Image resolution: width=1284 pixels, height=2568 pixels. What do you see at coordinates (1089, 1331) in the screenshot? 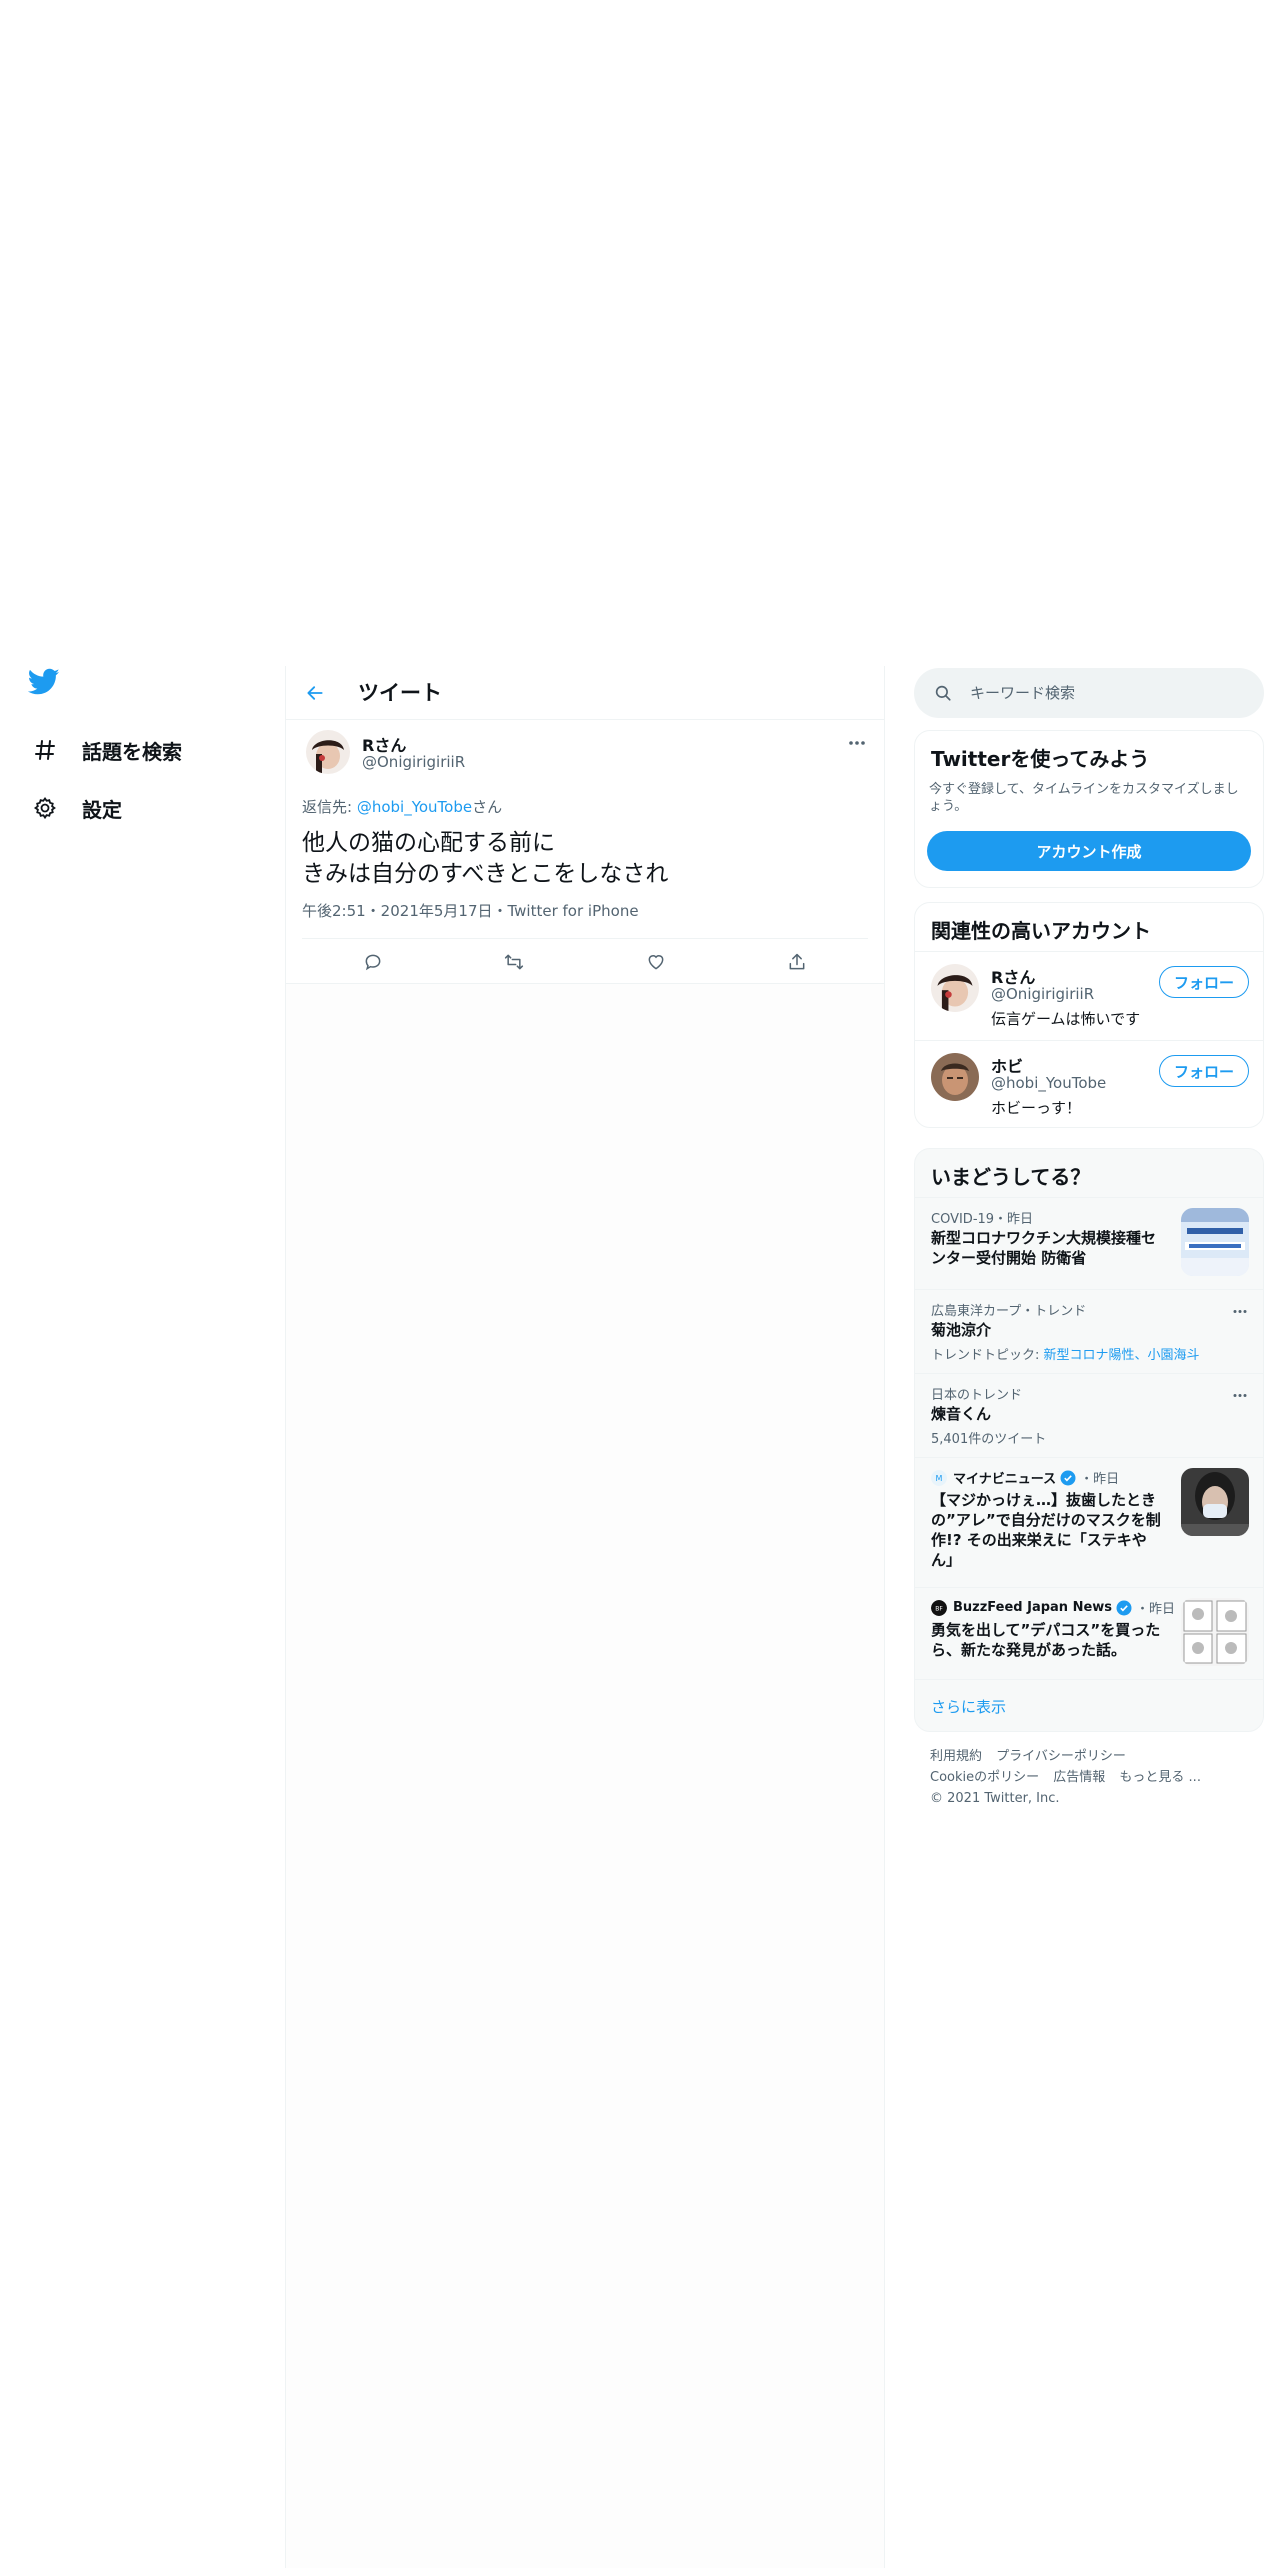
I see `trend-item: 広島東洋カープ・トレンド 菊池涼介 トレンドトピック: 新型コロナ陽性、小園海斗` at bounding box center [1089, 1331].